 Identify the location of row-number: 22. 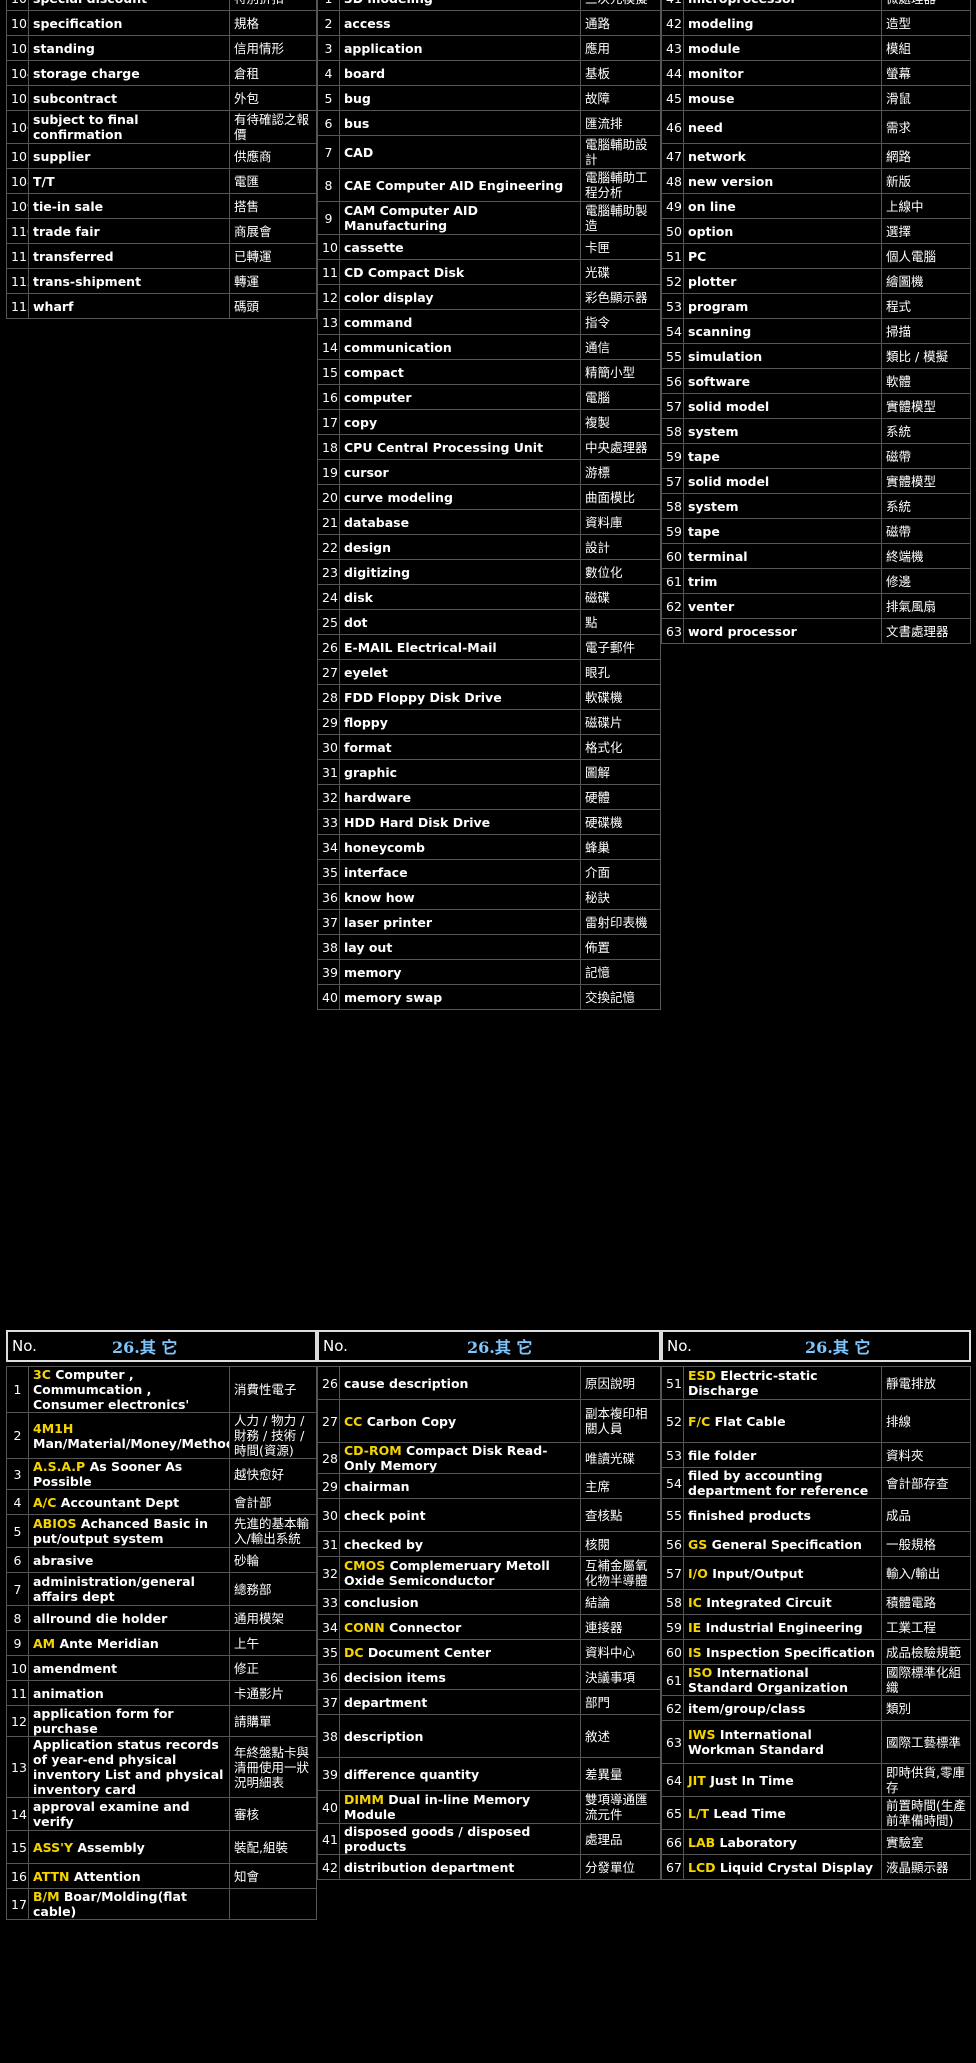
(328, 547).